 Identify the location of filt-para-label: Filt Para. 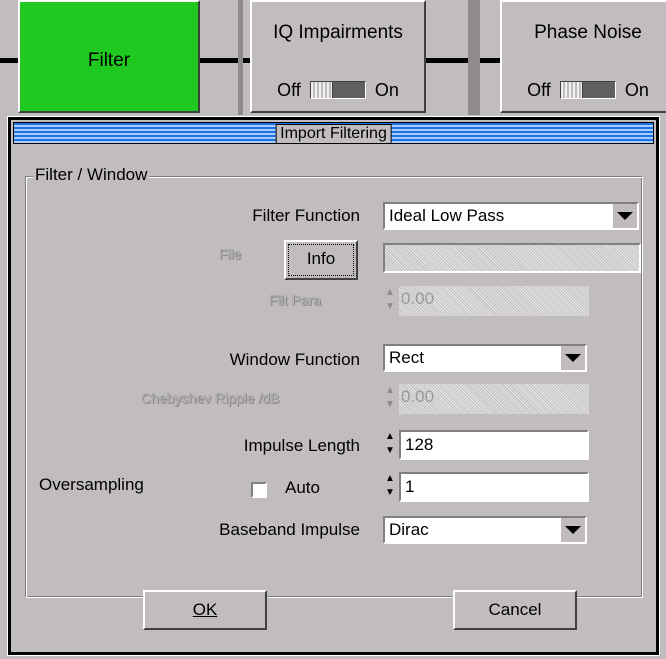
(295, 300).